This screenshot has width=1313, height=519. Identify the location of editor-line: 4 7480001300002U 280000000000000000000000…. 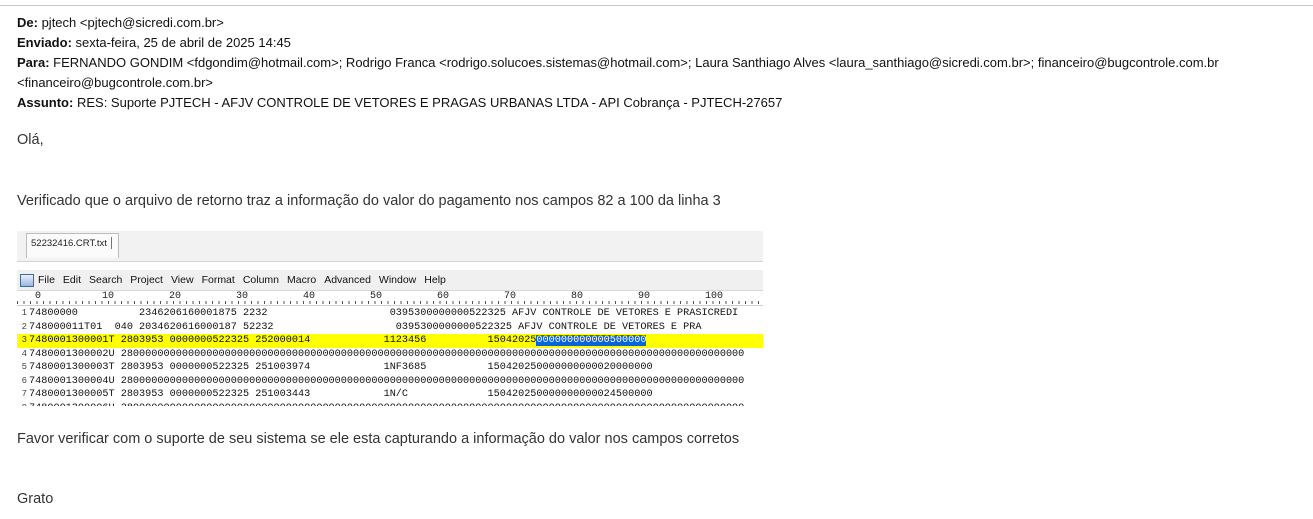
(390, 355).